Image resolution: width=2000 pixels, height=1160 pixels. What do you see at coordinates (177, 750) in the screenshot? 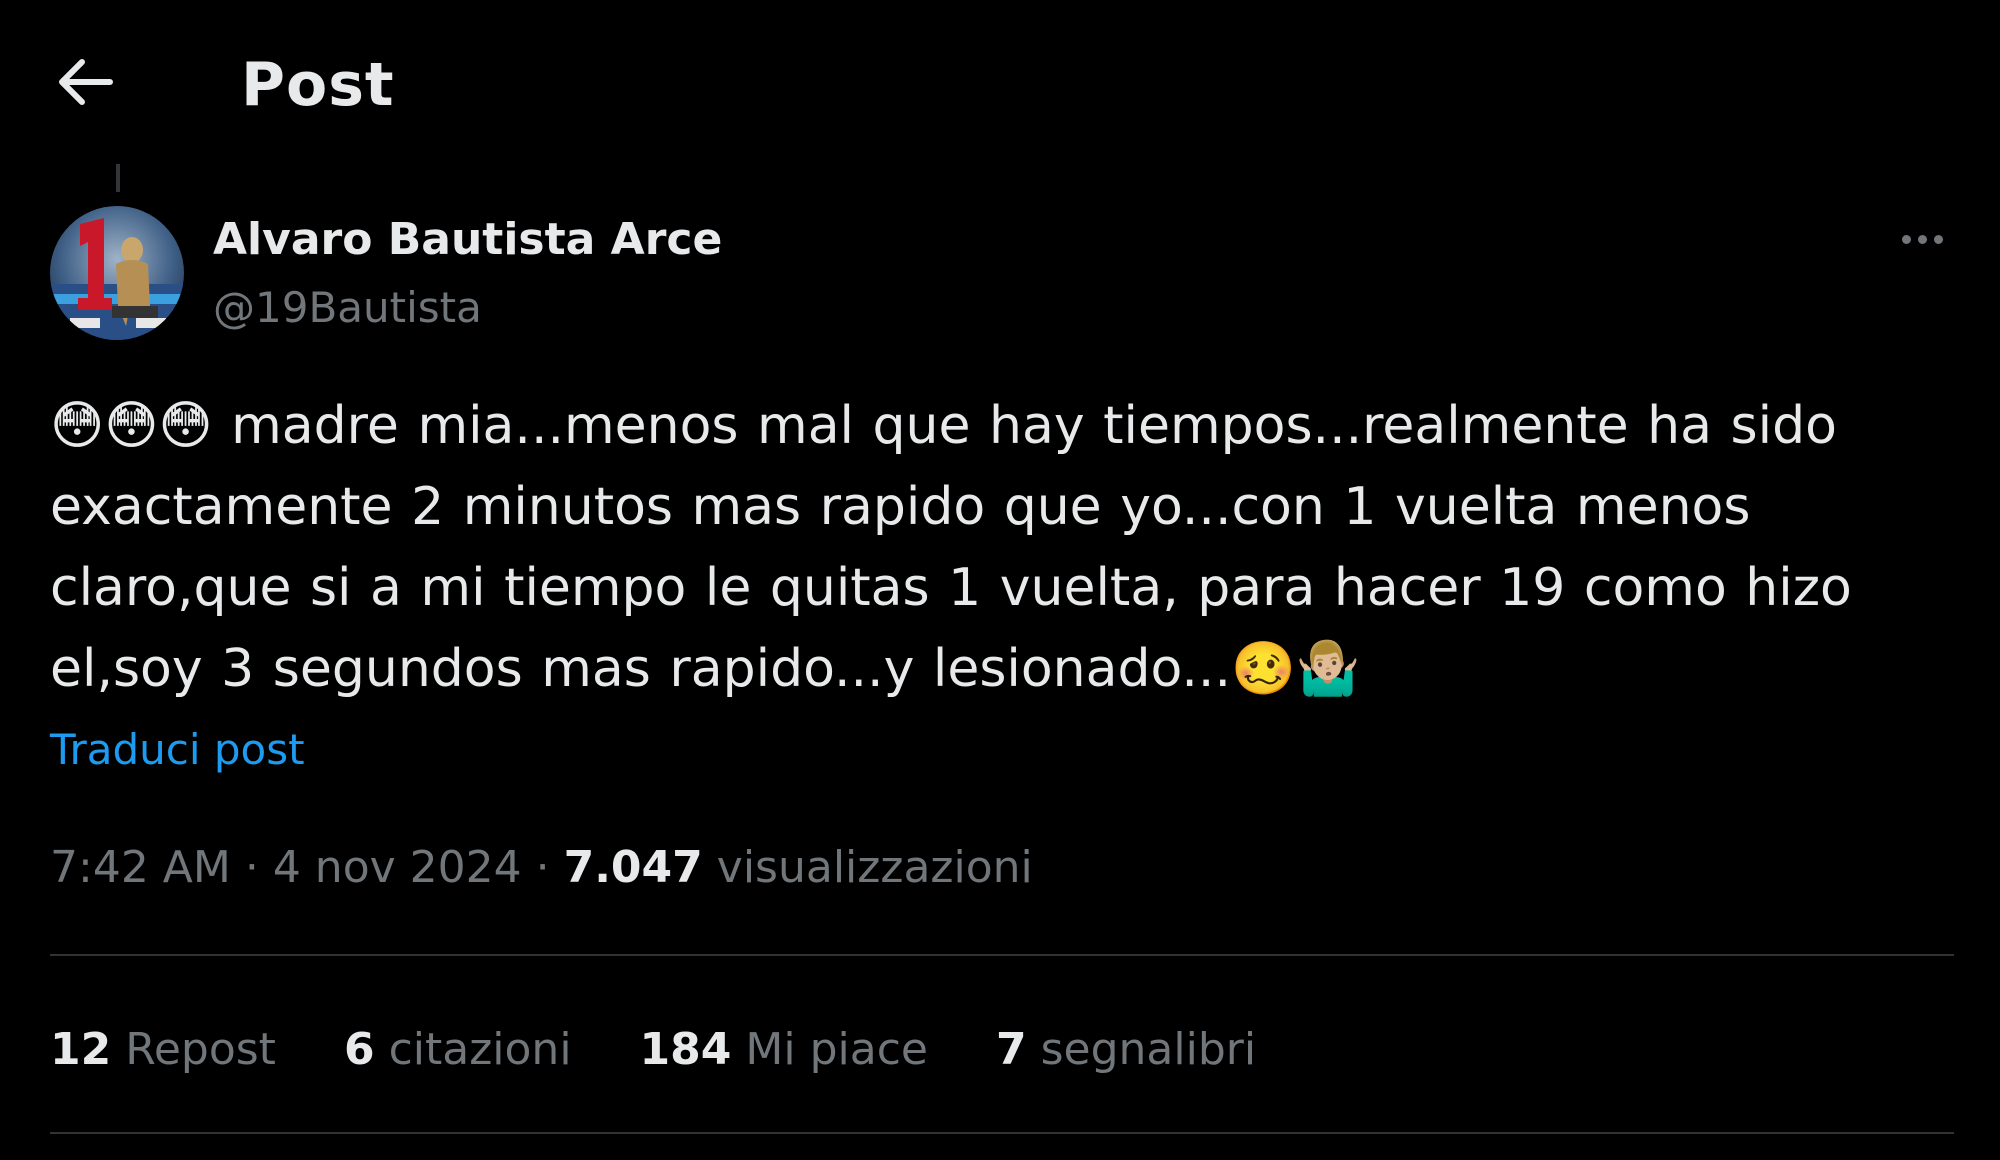
I see `translate-post-link: Traduci post` at bounding box center [177, 750].